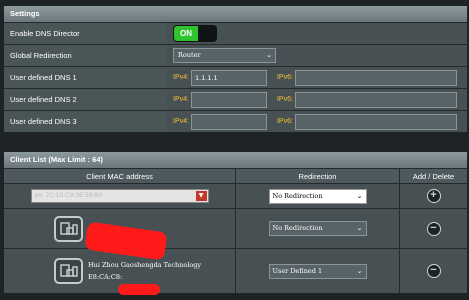  I want to click on dns-row-2: User defined DNS 2 IPv4: IPv6:, so click(235, 99).